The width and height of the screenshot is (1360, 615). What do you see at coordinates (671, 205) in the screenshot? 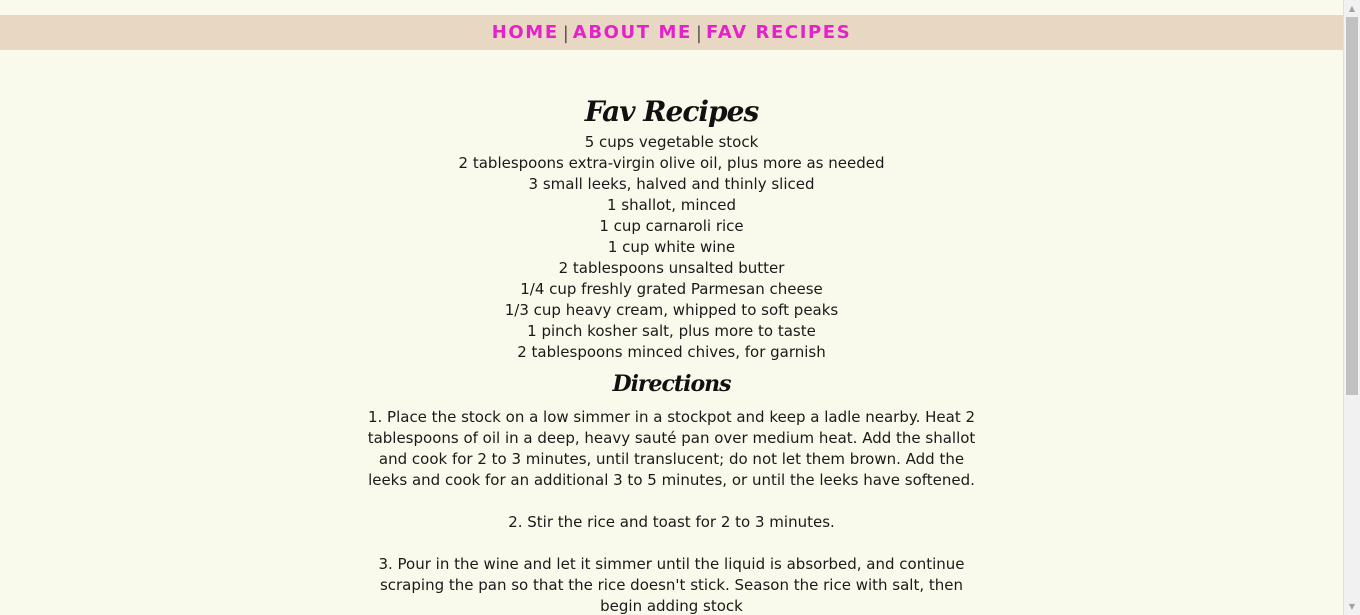
I see `ingredient-item: 1 shallot, minced` at bounding box center [671, 205].